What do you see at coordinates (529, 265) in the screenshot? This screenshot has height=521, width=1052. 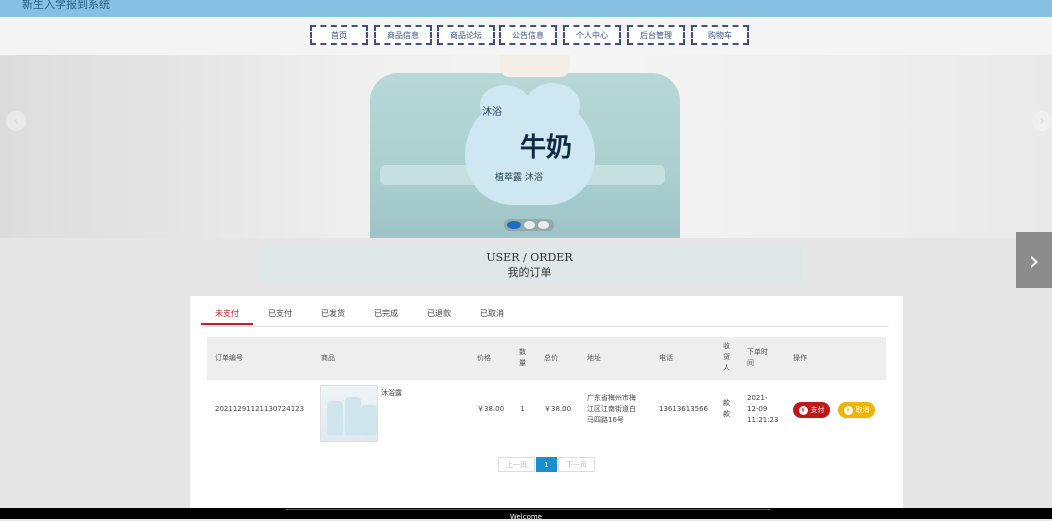 I see `page-header: USER / ORDER 我的订单` at bounding box center [529, 265].